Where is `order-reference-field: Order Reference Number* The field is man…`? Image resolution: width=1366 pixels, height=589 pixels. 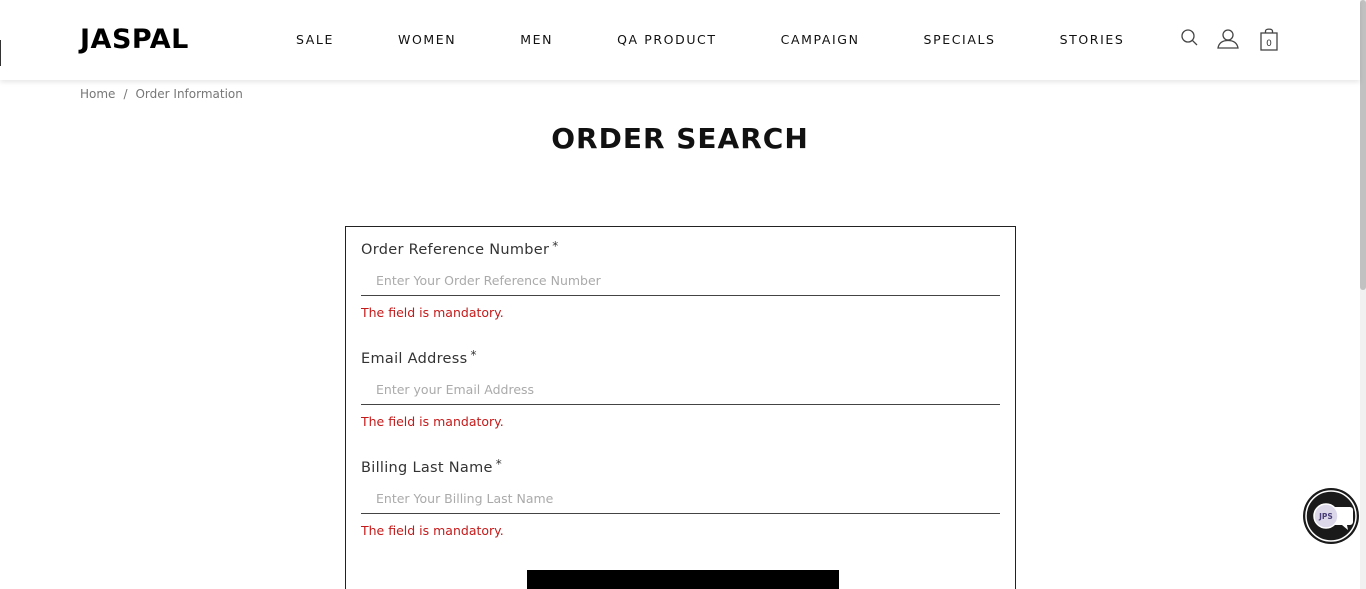 order-reference-field: Order Reference Number* The field is man… is located at coordinates (681, 280).